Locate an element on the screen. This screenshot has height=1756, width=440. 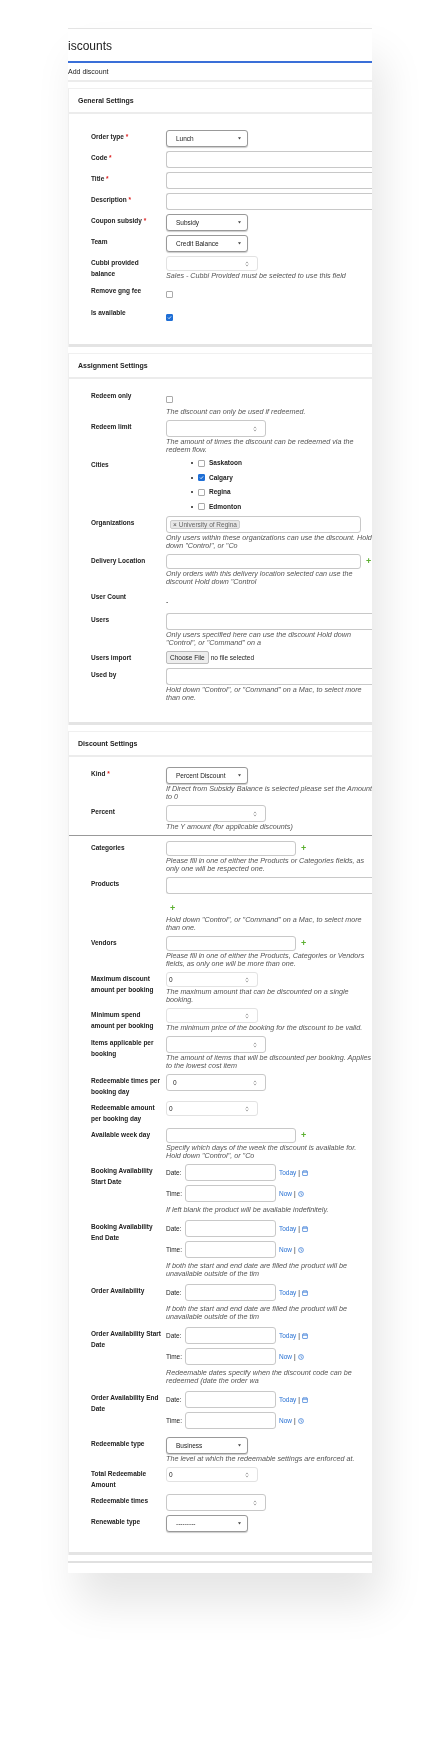
page-title: iscounts is located at coordinates (91, 46).